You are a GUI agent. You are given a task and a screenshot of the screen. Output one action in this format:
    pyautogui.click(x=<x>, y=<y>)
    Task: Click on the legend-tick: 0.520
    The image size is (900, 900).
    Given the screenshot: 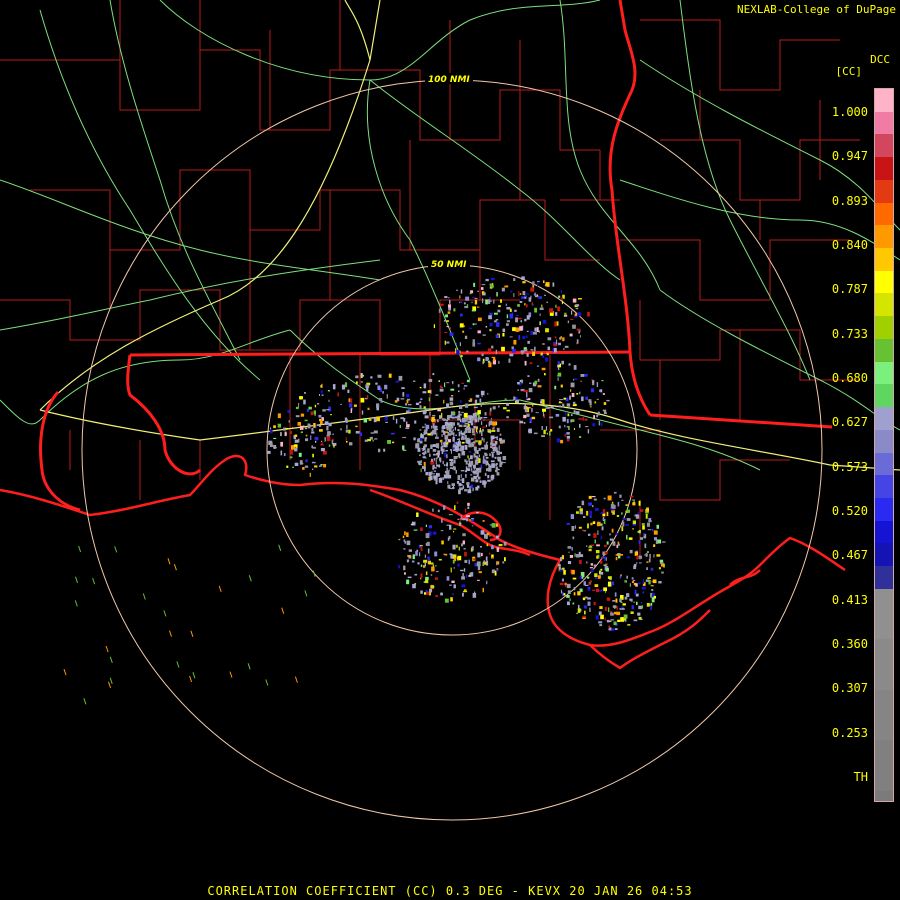 What is the action you would take?
    pyautogui.click(x=849, y=510)
    